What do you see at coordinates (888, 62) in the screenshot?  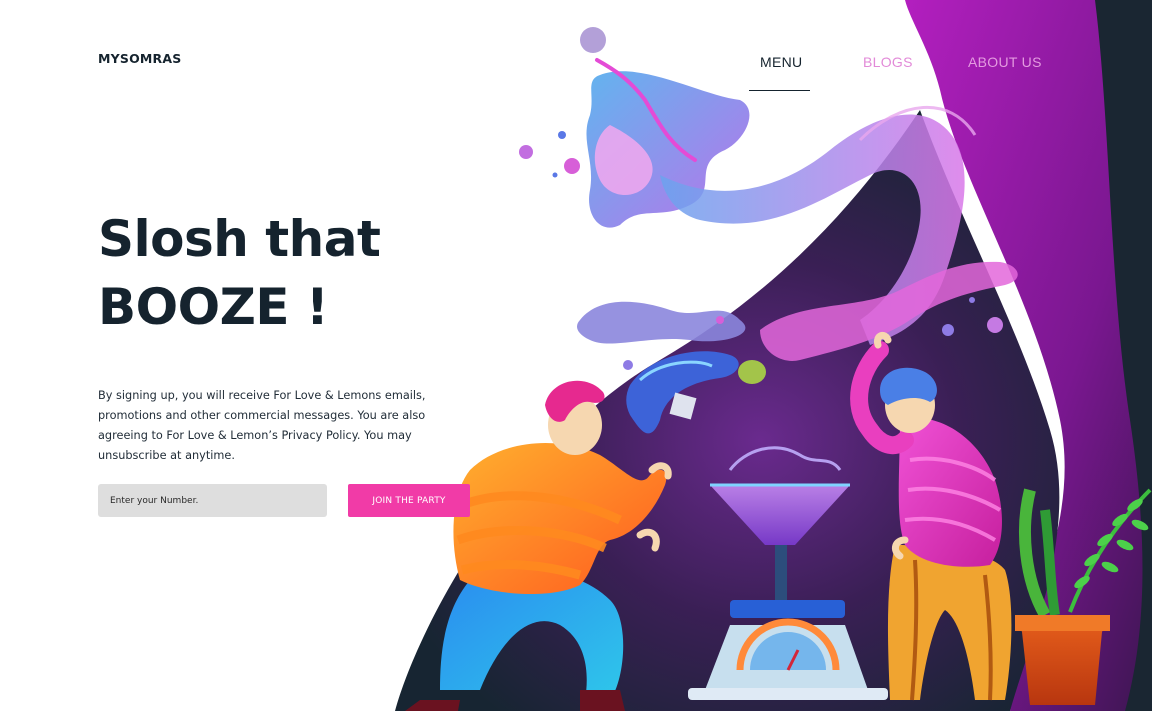 I see `nav-item-blogs: BLOGS` at bounding box center [888, 62].